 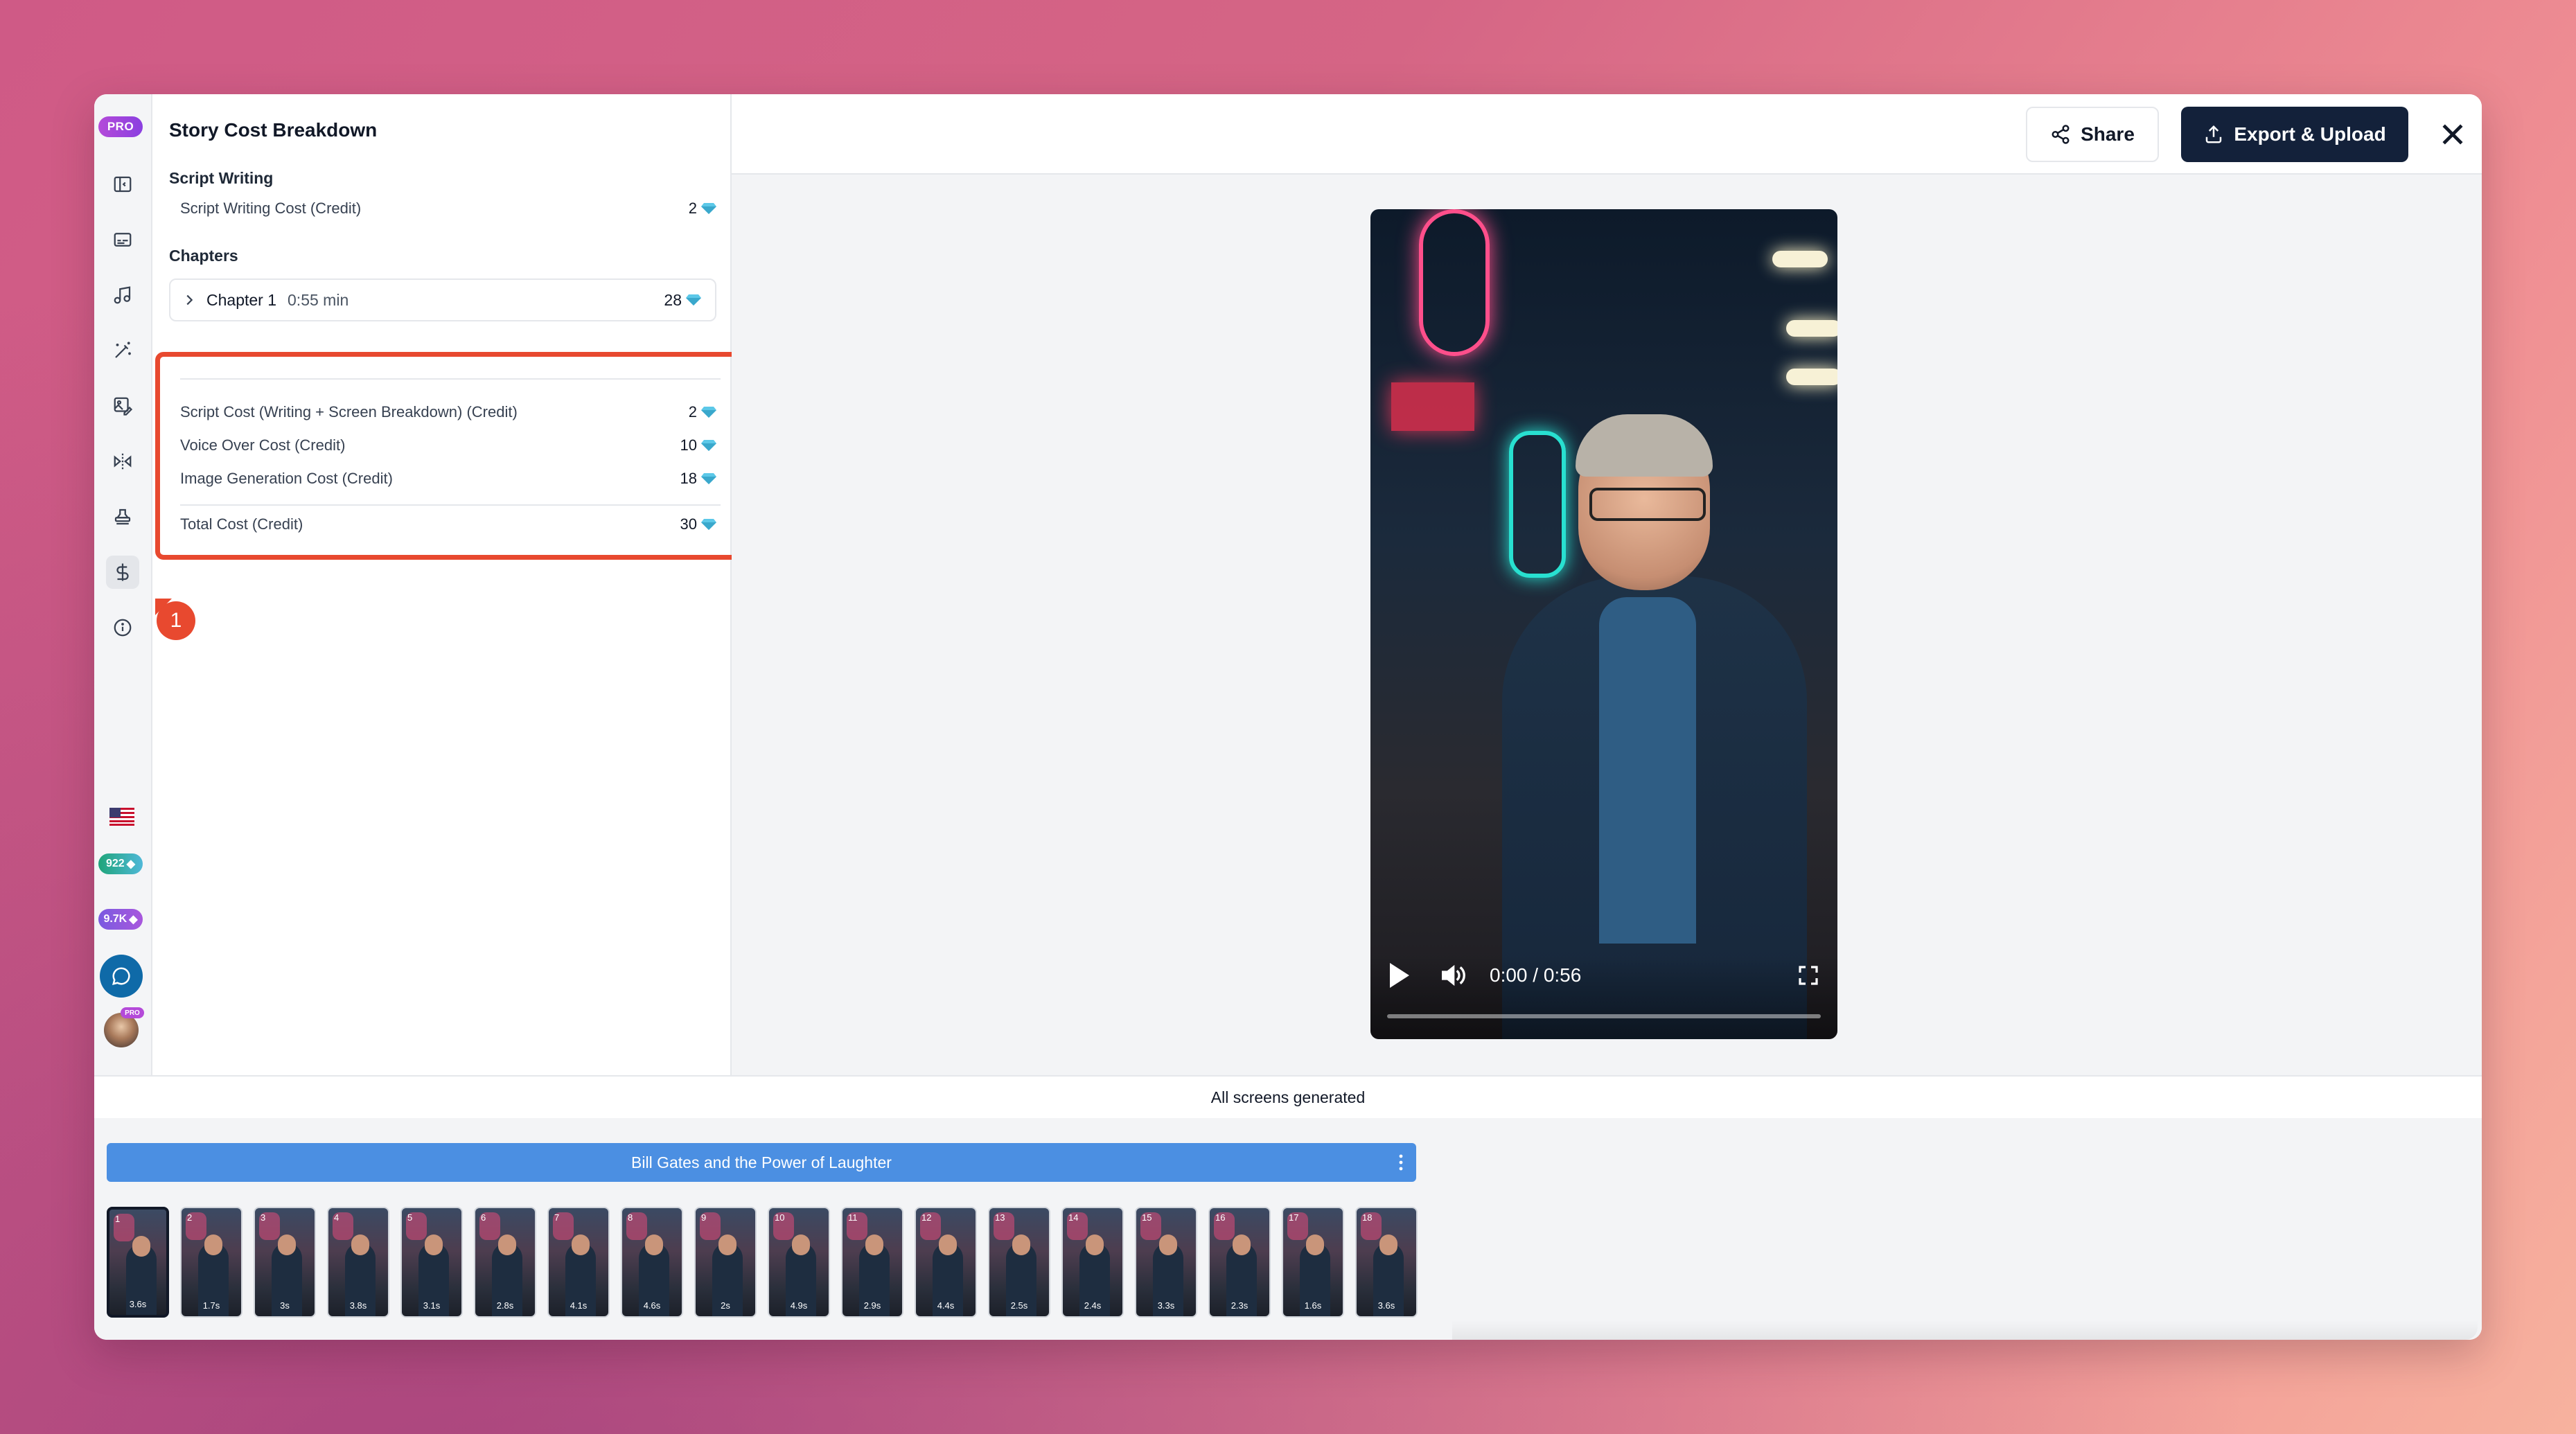 I want to click on share-button: Share, so click(x=2092, y=134).